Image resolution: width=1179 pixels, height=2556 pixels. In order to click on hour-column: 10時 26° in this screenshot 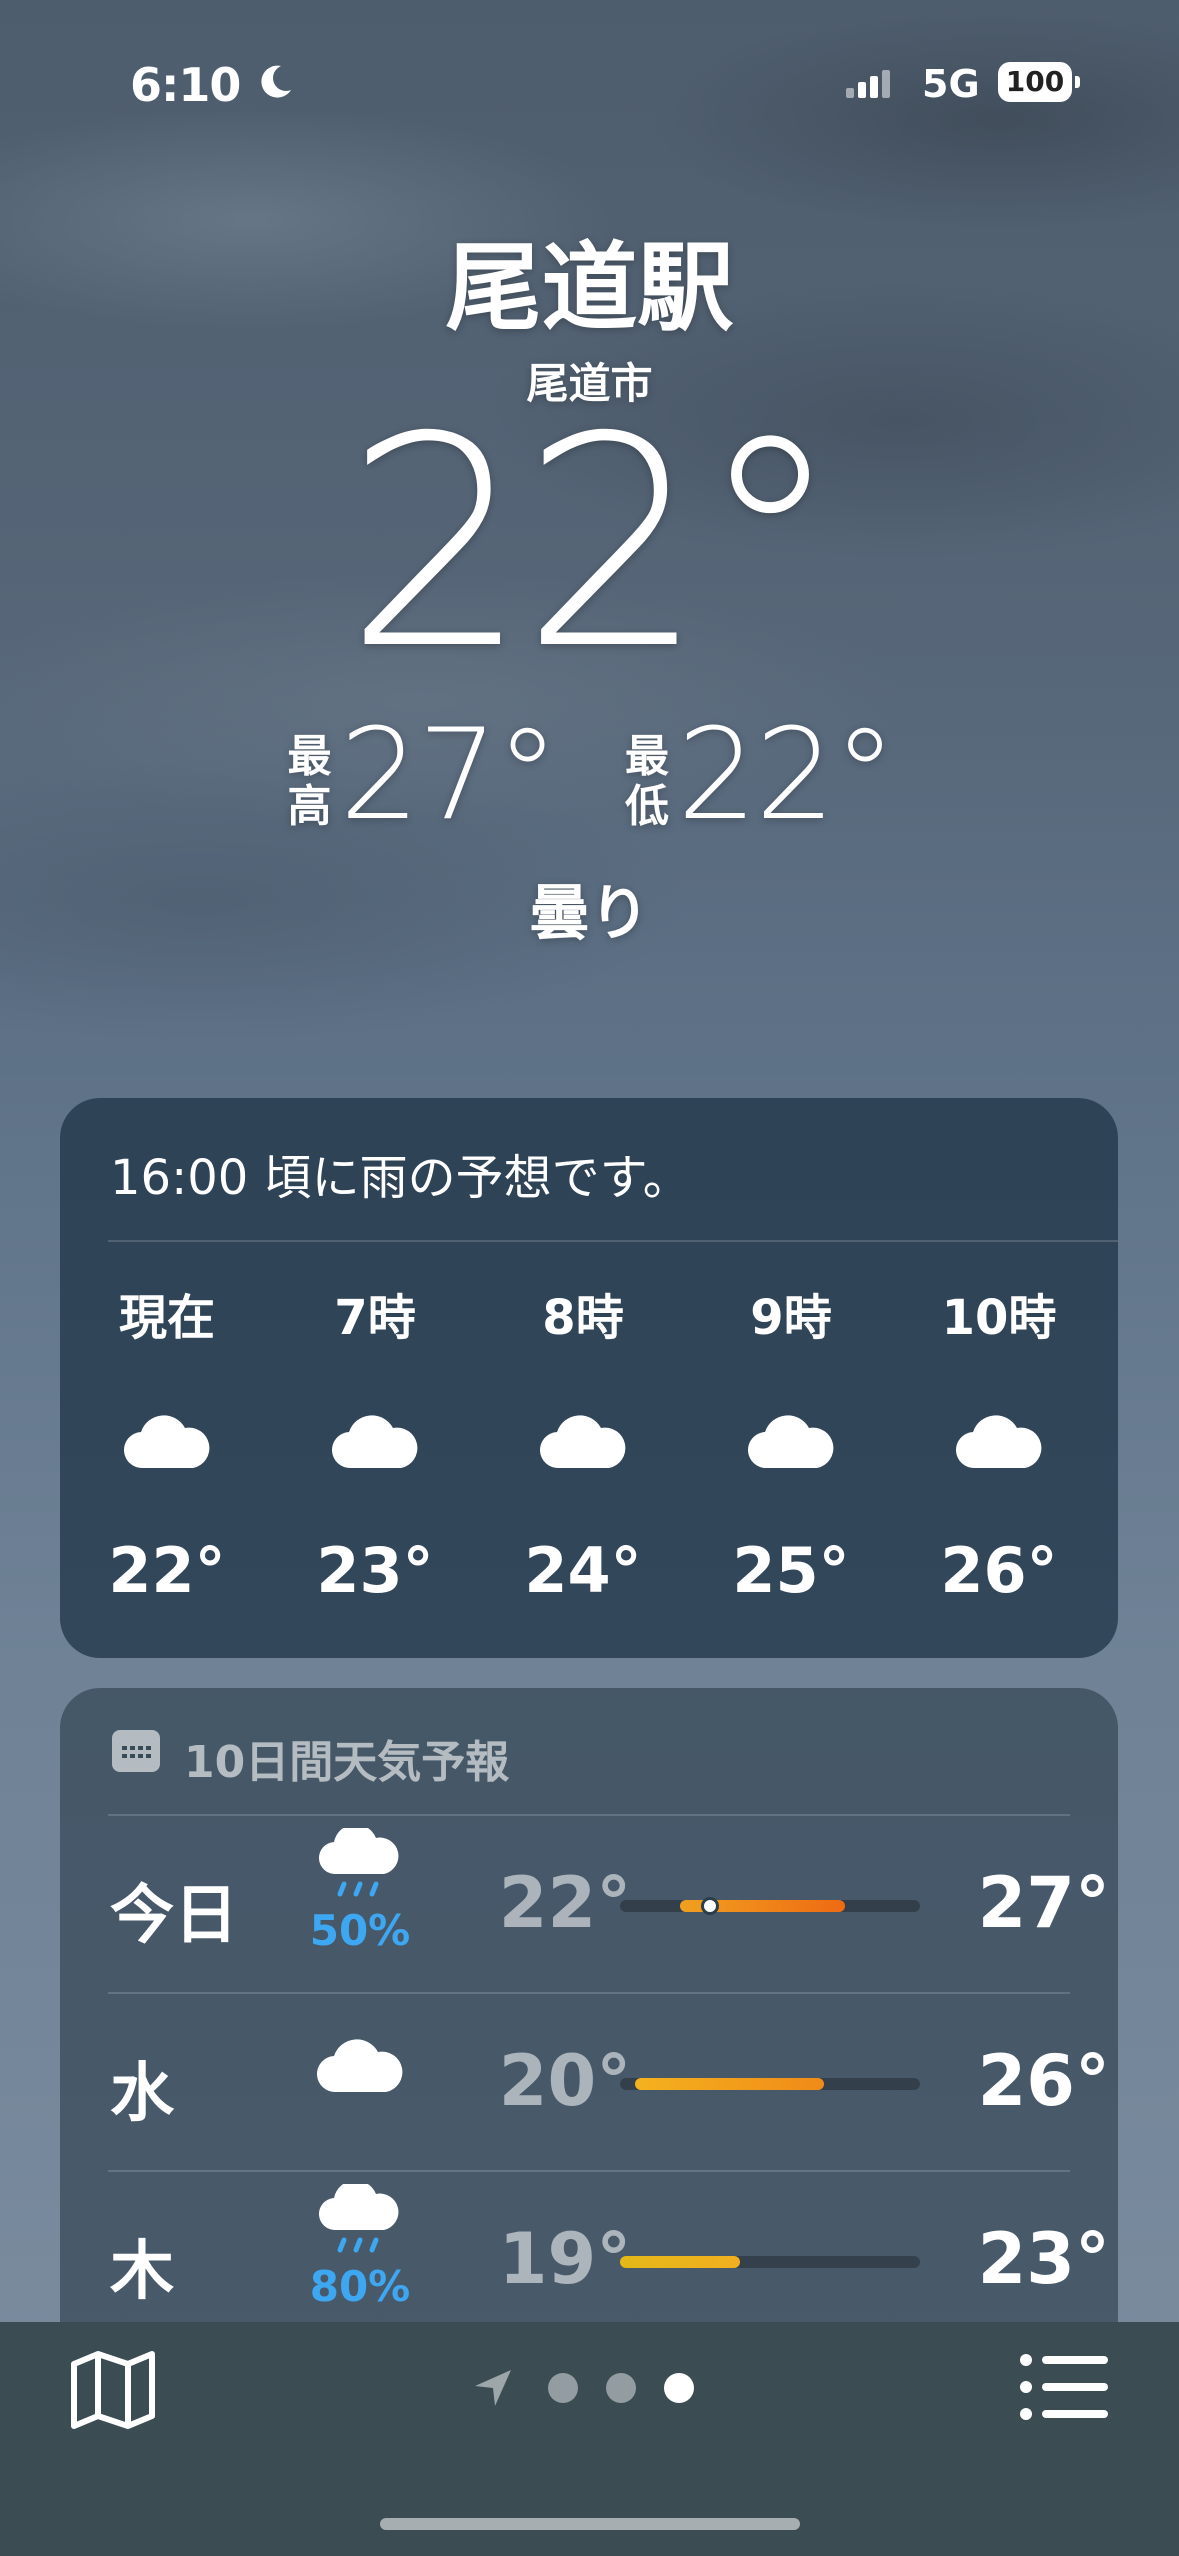, I will do `click(999, 1442)`.